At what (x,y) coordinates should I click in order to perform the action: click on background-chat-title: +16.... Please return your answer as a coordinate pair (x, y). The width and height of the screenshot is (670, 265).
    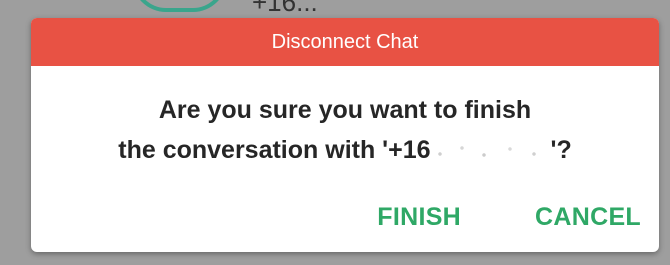
    Looking at the image, I should click on (285, 8).